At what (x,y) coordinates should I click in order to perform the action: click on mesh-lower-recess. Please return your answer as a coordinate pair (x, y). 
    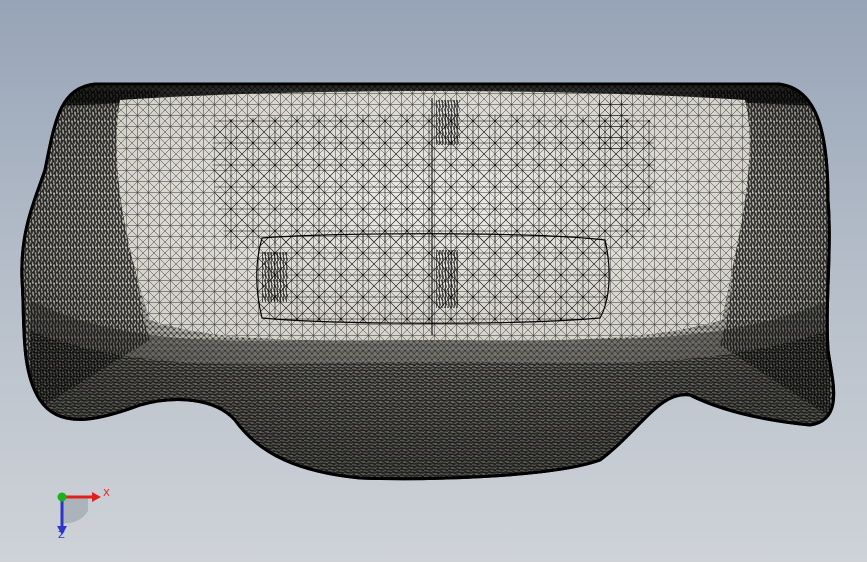
    Looking at the image, I should click on (433, 278).